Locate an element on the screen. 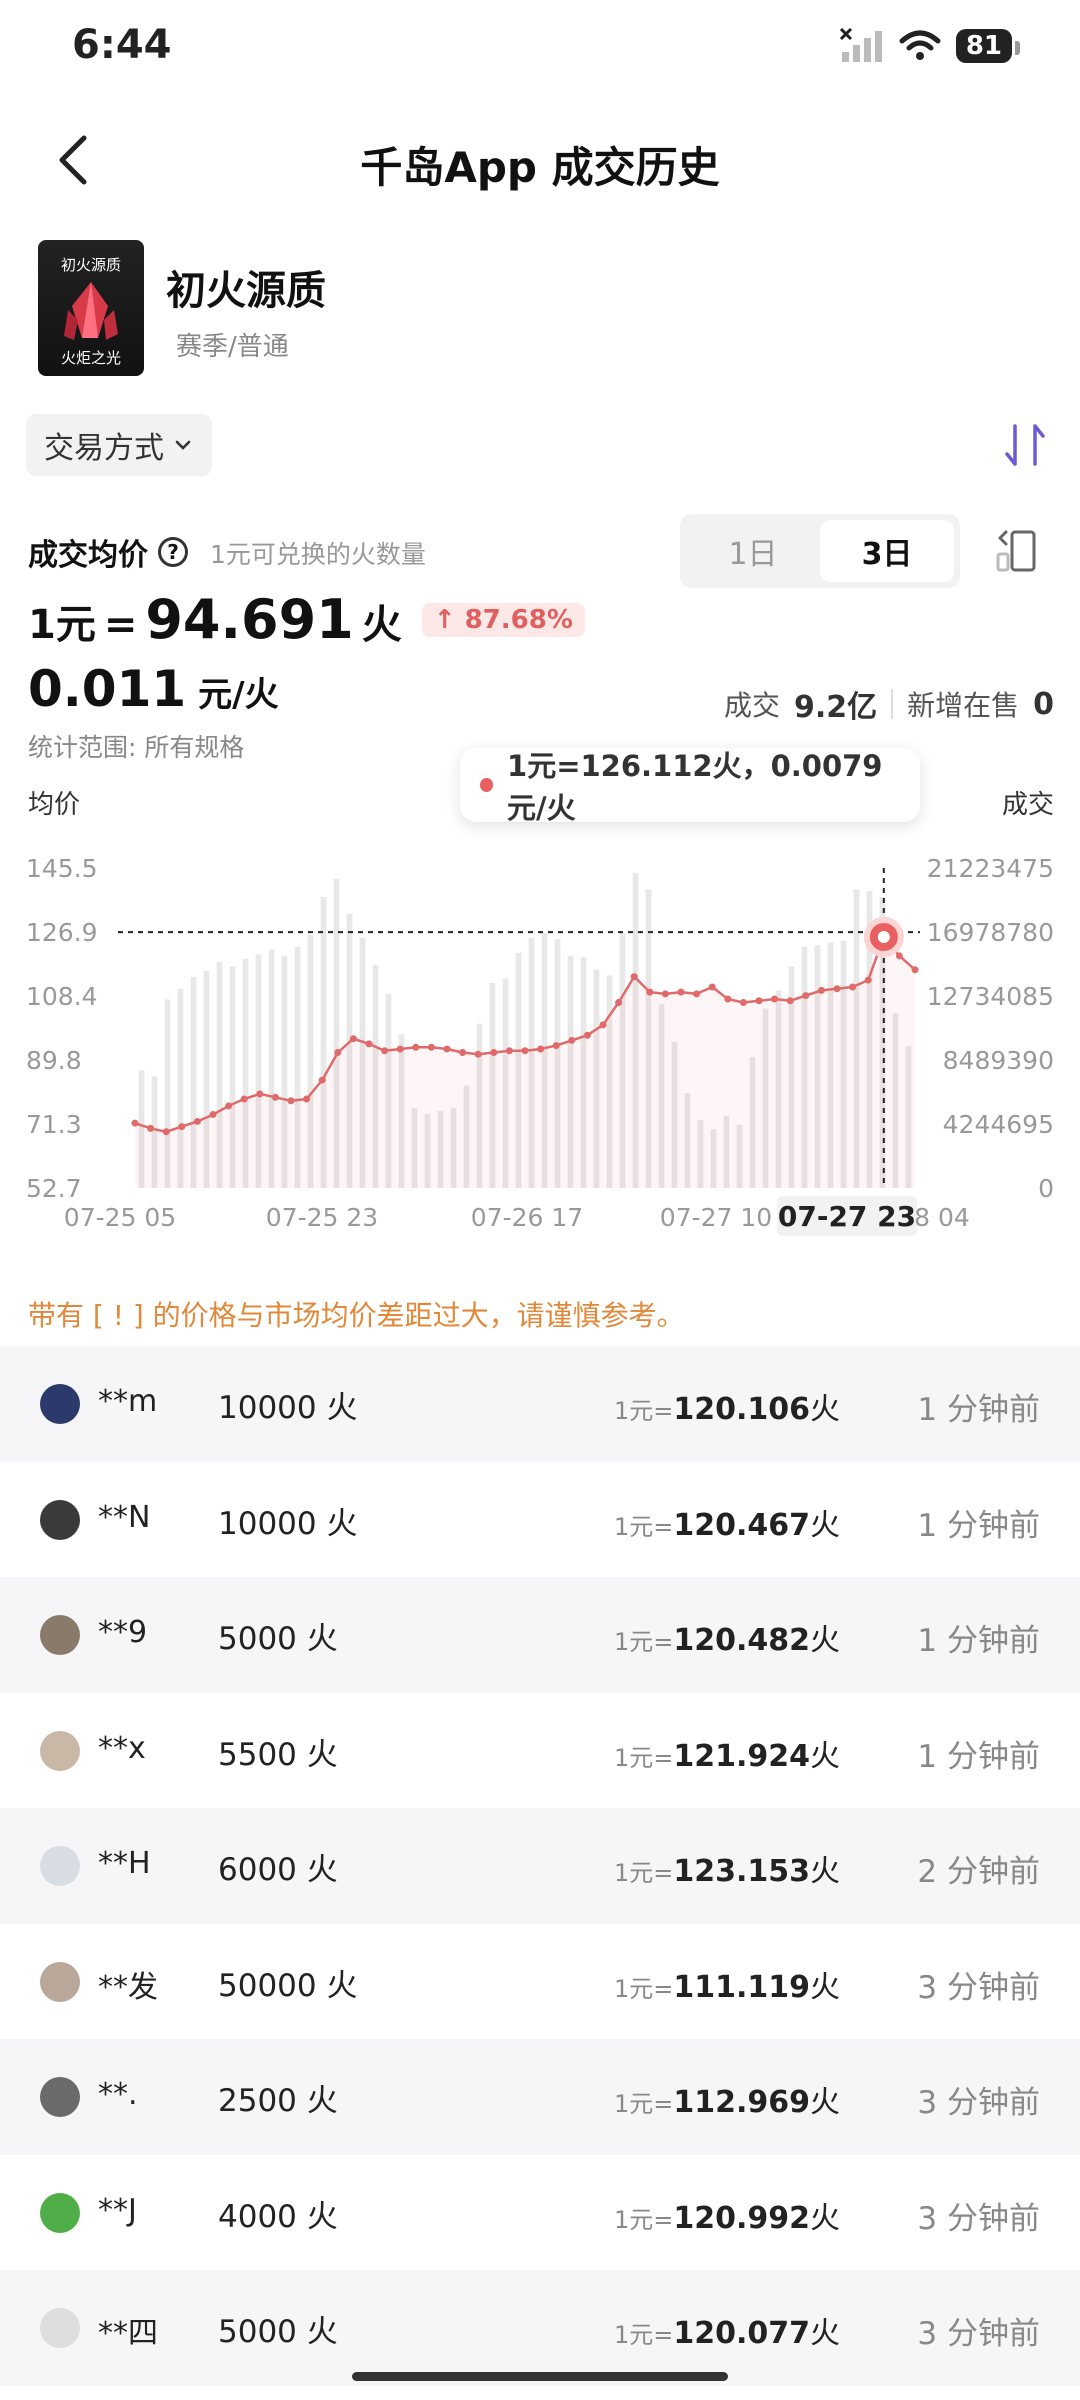 The width and height of the screenshot is (1080, 2400). trade-user: **发 is located at coordinates (128, 1987).